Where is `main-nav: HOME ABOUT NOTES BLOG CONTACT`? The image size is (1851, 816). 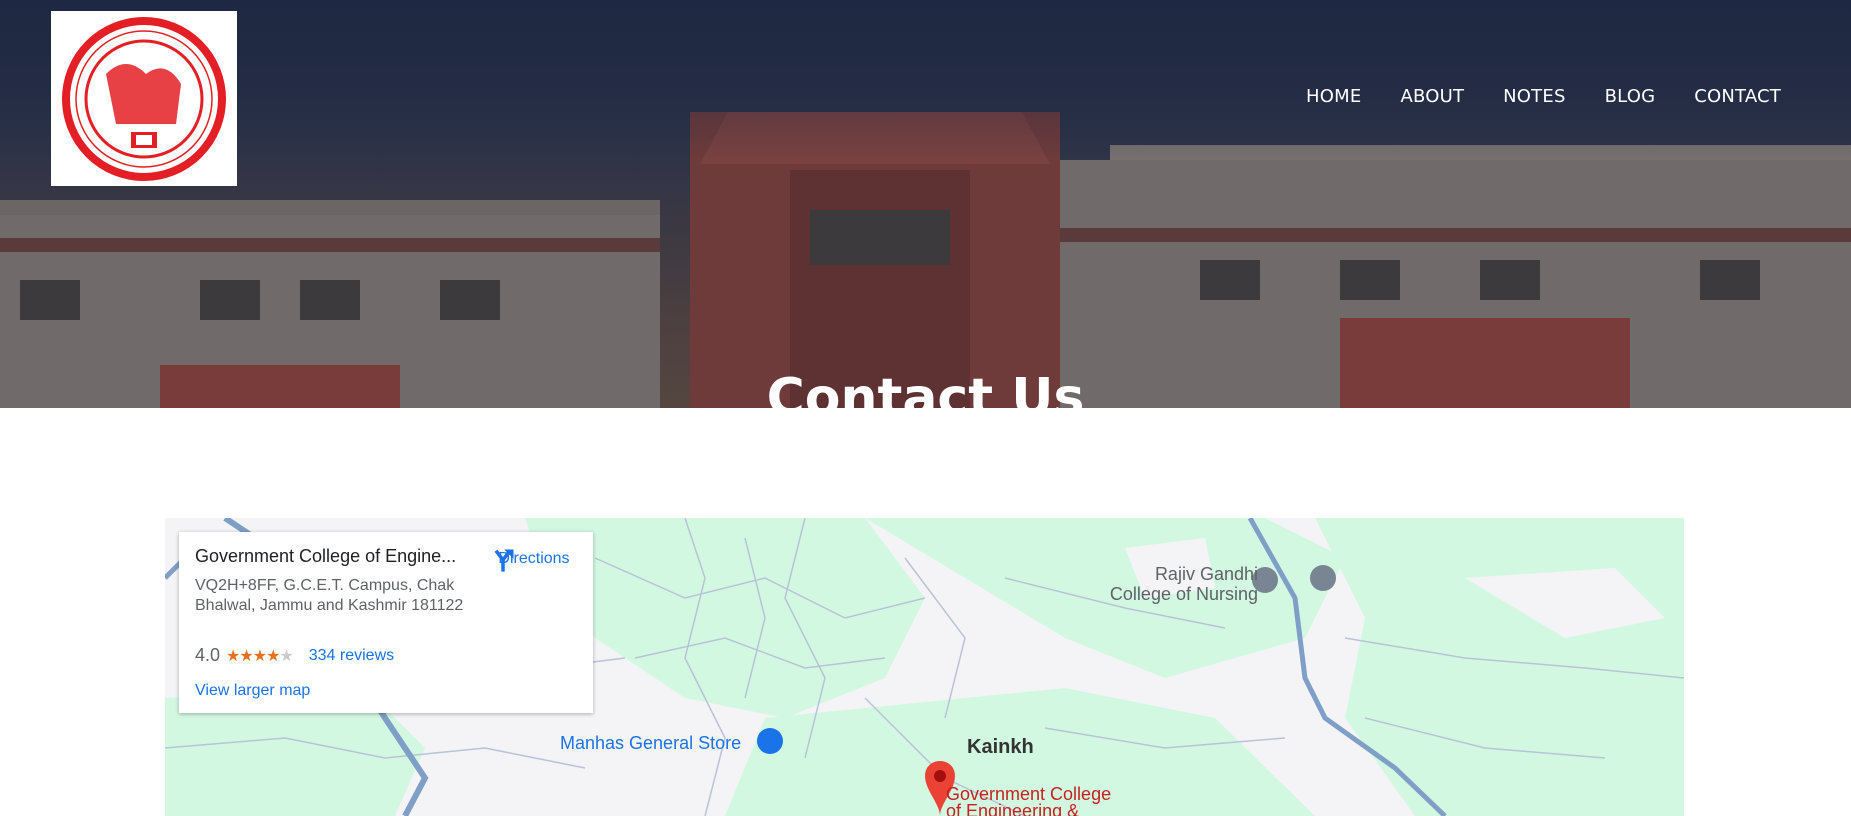
main-nav: HOME ABOUT NOTES BLOG CONTACT is located at coordinates (1524, 96).